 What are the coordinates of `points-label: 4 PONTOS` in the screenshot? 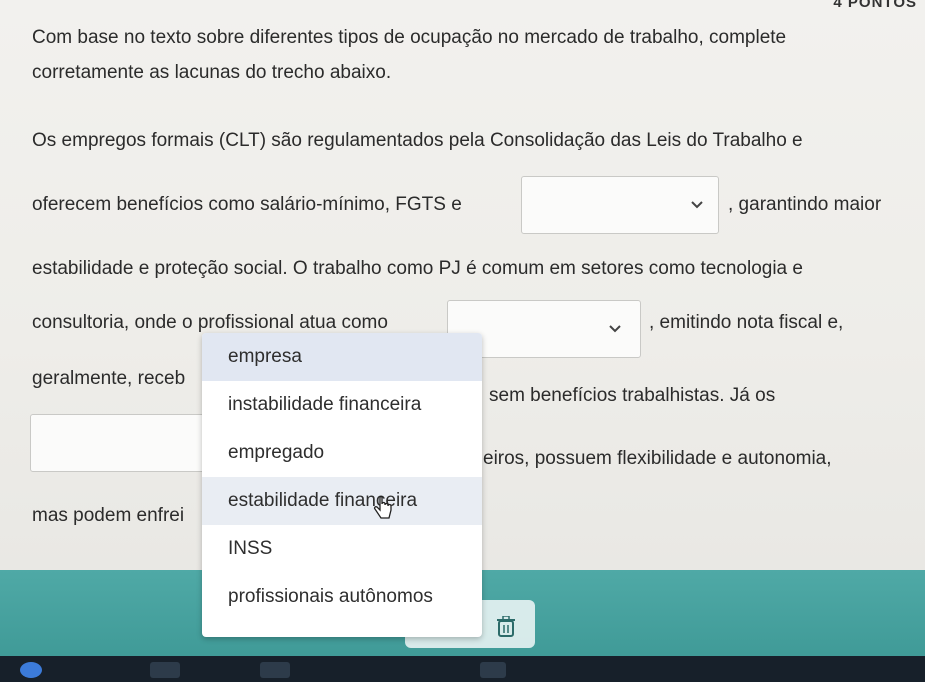 It's located at (875, 5).